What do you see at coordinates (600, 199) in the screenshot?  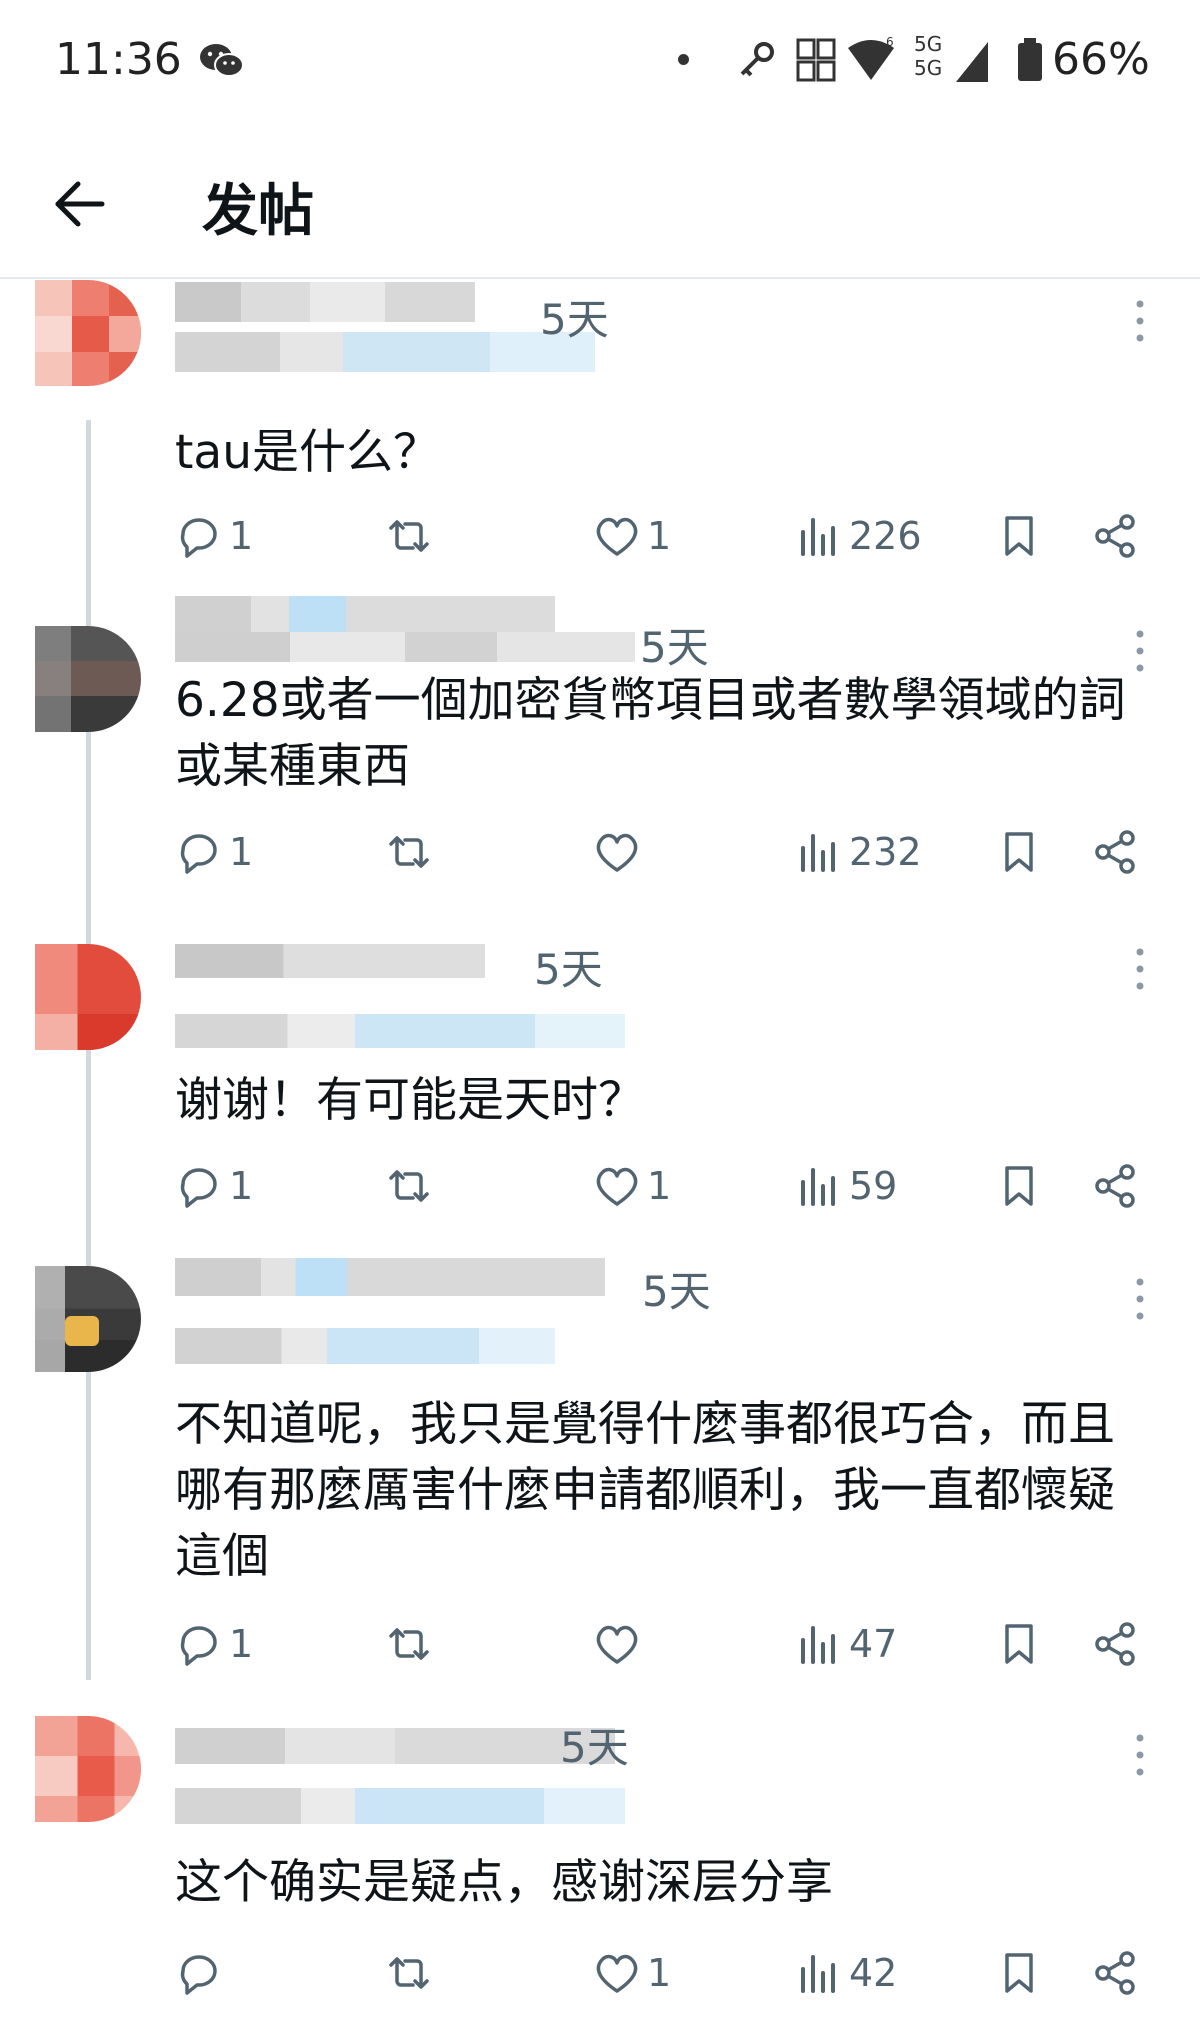 I see `top-header: 发帖` at bounding box center [600, 199].